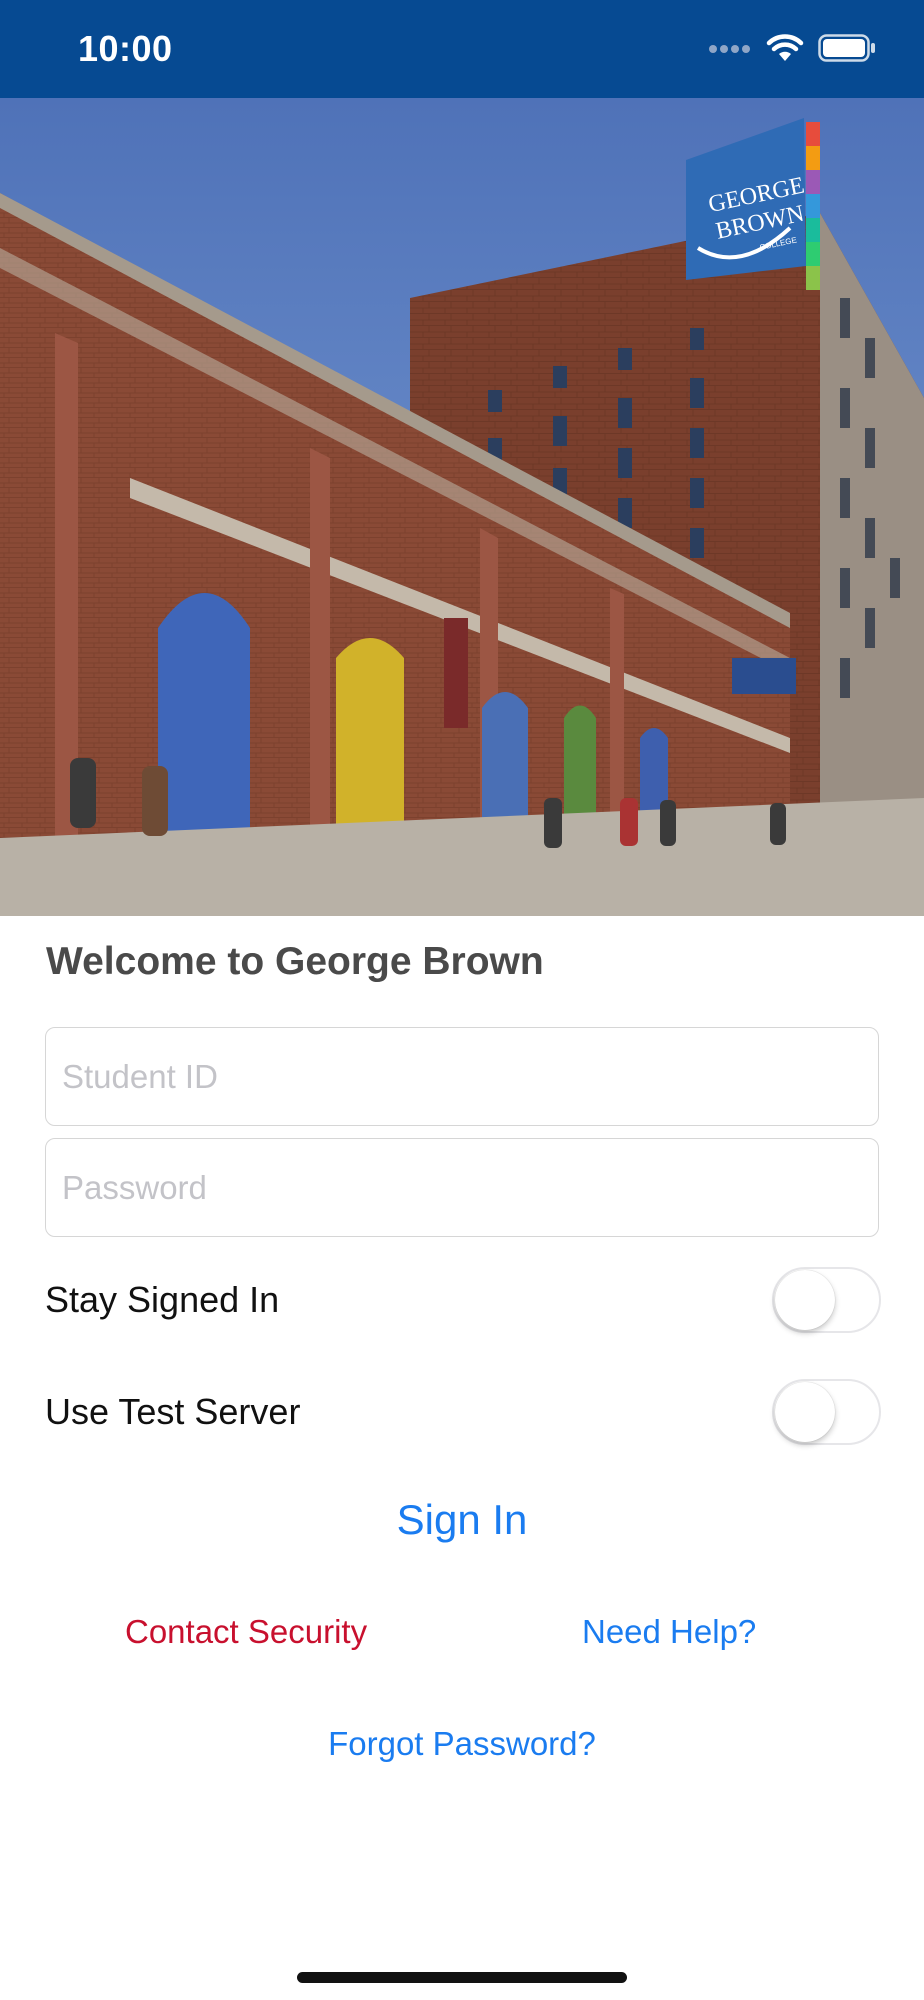  I want to click on use-test-server-toggle, so click(826, 1412).